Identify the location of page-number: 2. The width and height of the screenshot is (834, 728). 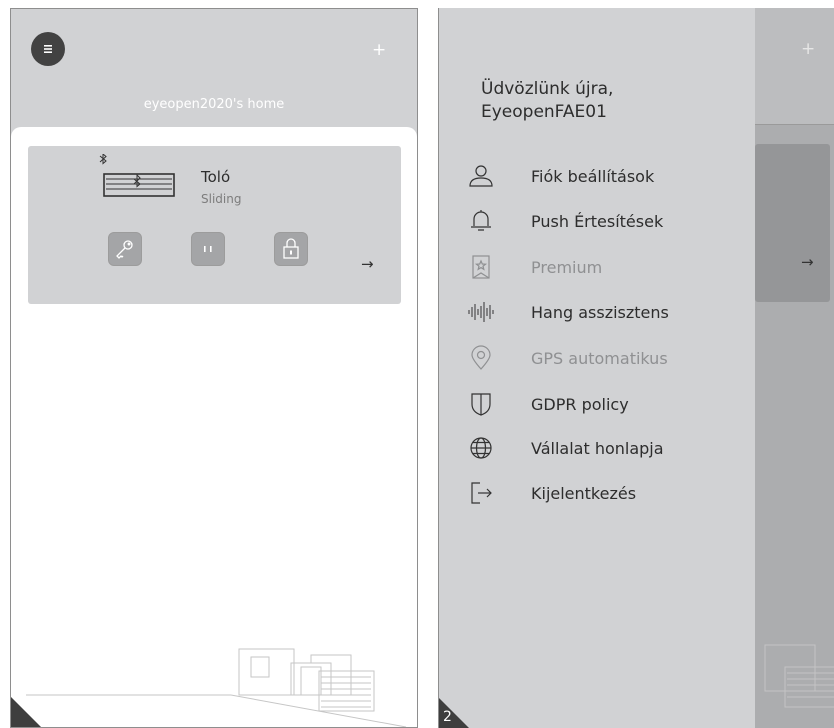
(447, 717).